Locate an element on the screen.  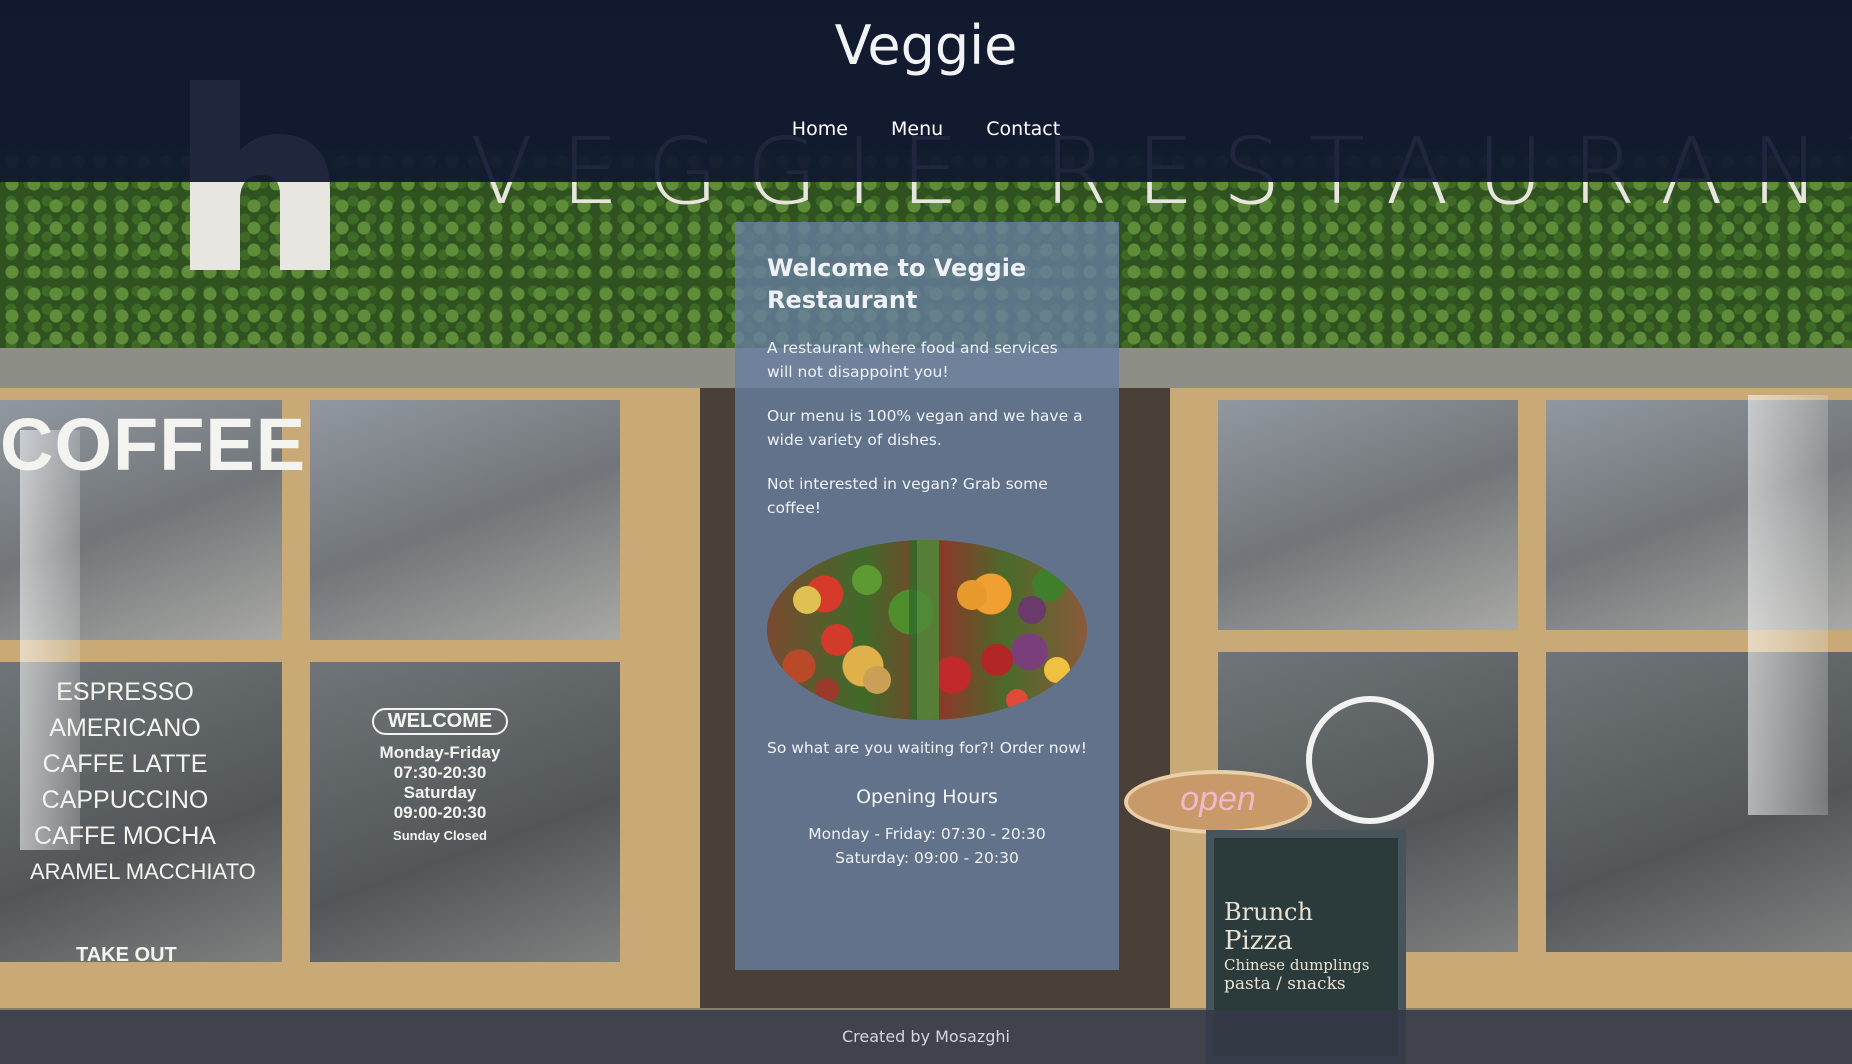
chalkboard-line: Pizza is located at coordinates (1258, 941).